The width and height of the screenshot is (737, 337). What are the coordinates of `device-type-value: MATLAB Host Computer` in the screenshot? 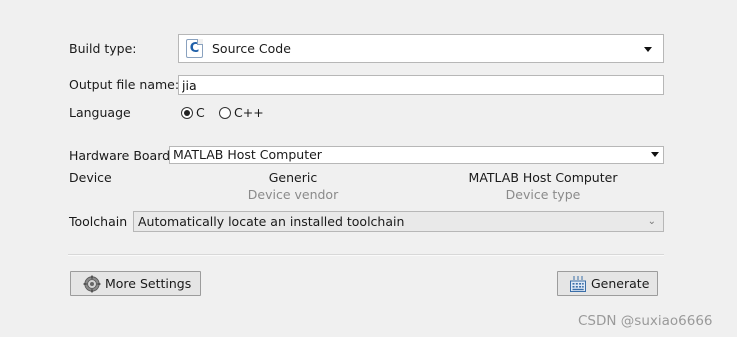 It's located at (543, 177).